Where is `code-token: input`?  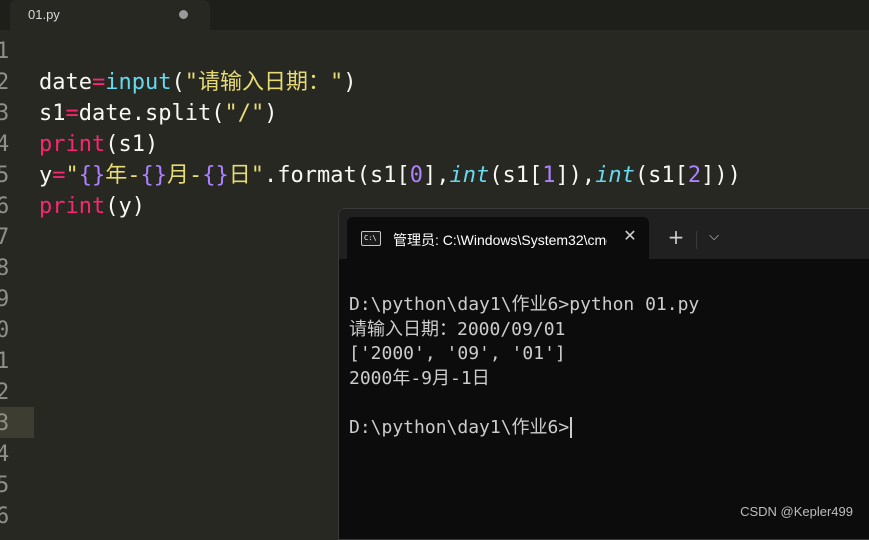 code-token: input is located at coordinates (138, 82).